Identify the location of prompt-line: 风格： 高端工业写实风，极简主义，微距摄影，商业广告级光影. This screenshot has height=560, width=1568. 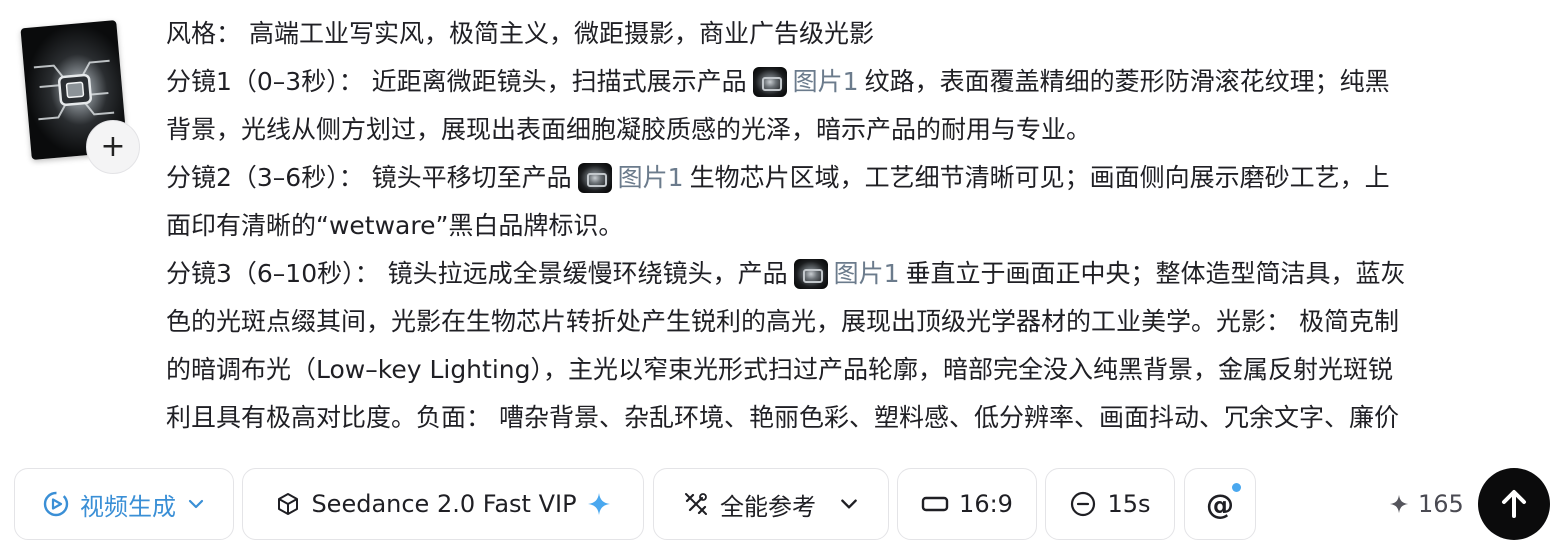
(520, 33).